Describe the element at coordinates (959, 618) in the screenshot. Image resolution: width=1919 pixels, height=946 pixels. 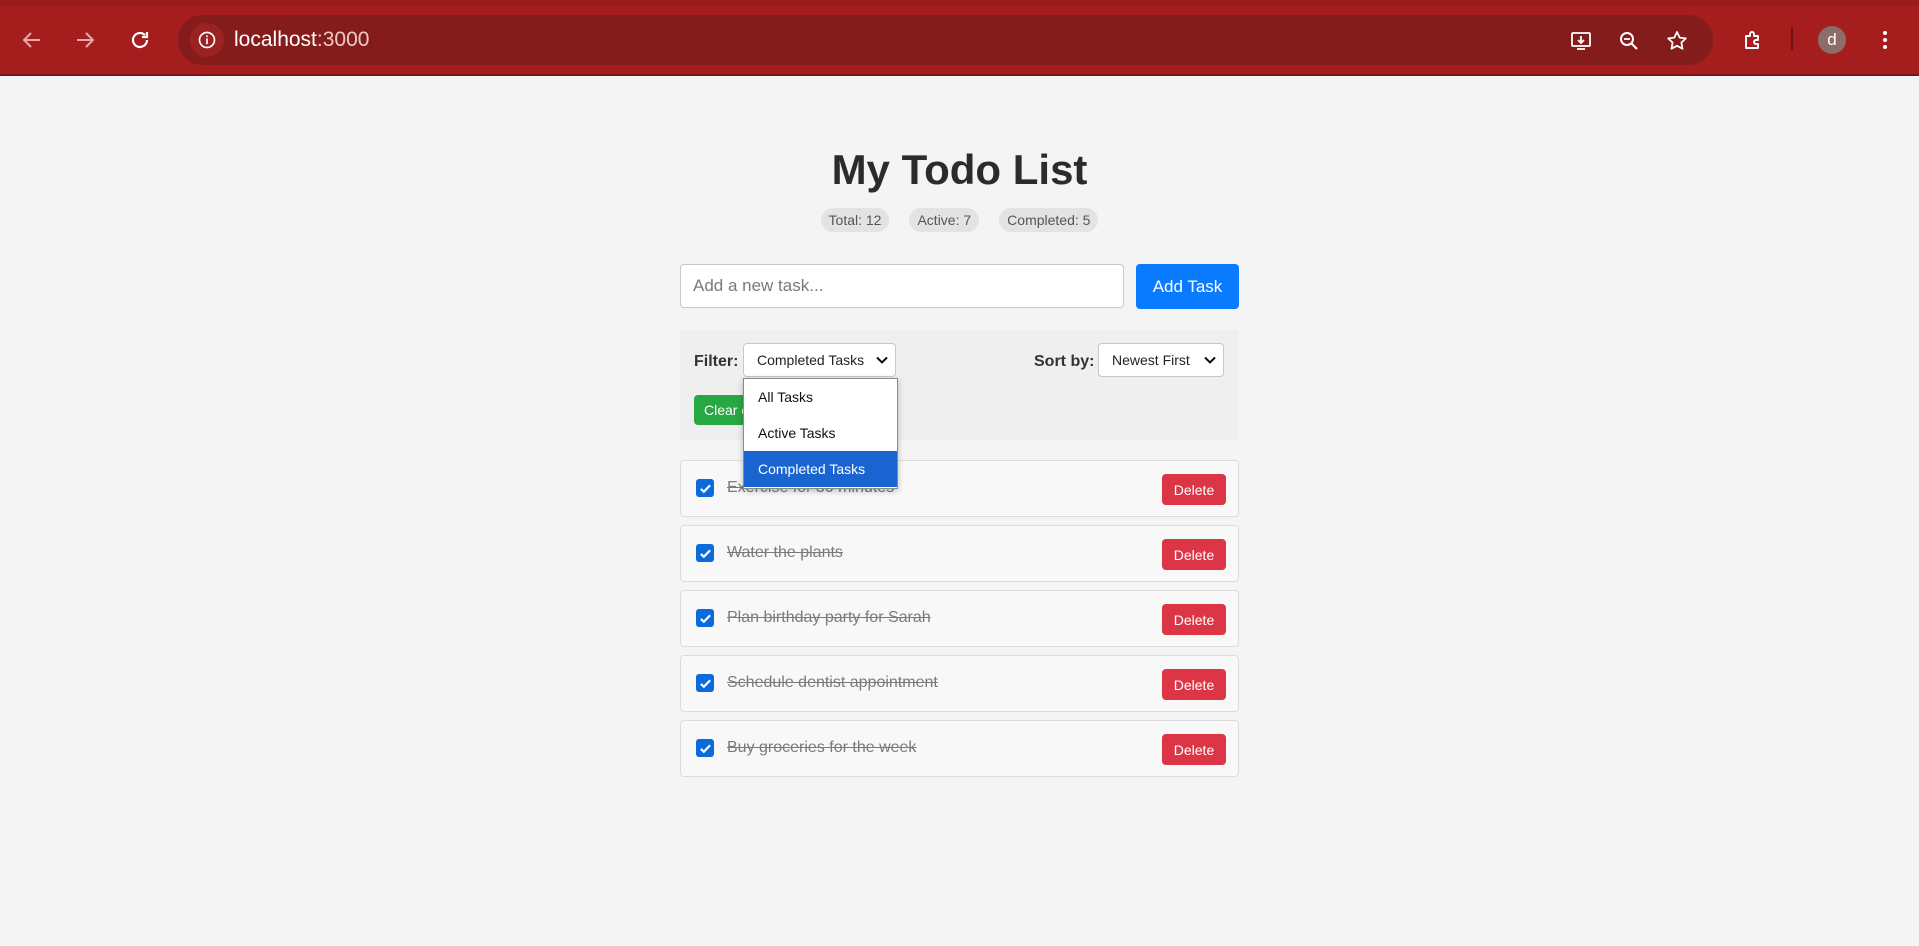
I see `todo-item: Plan birthday party for Sarah Delete` at that location.